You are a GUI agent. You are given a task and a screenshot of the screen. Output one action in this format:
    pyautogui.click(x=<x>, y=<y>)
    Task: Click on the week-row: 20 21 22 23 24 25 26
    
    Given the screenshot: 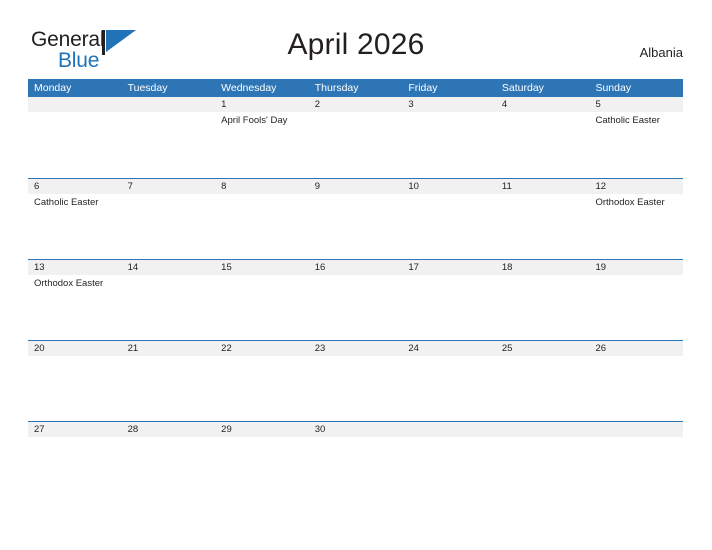 What is the action you would take?
    pyautogui.click(x=355, y=380)
    